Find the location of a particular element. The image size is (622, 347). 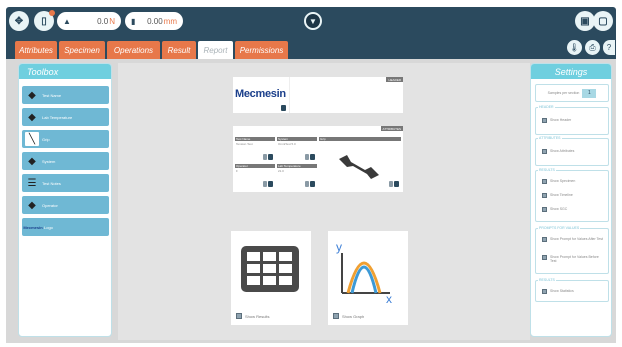

show-graph-label: Show Graph is located at coordinates (353, 316).